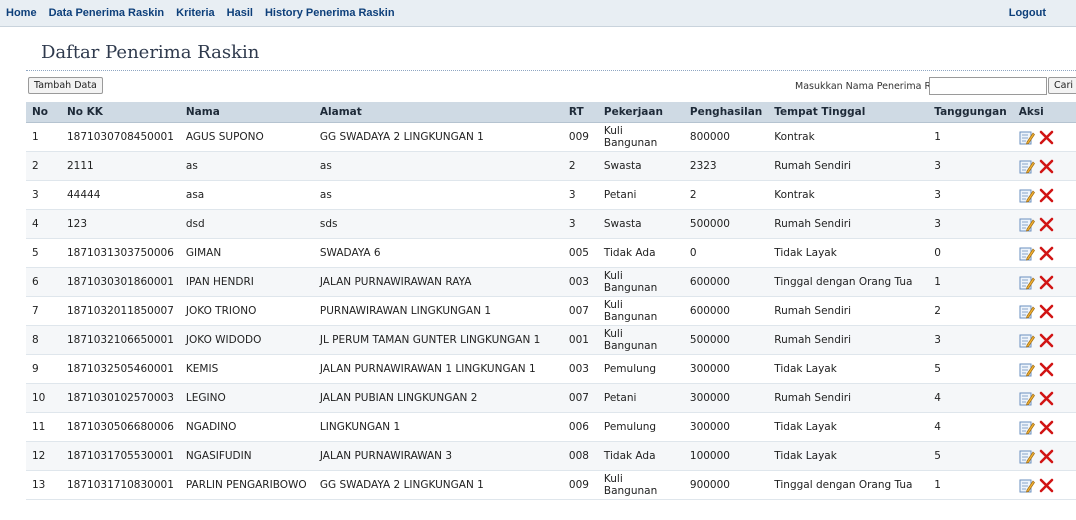 This screenshot has height=520, width=1076. Describe the element at coordinates (120, 369) in the screenshot. I see `cell-no-kk: 1871032505460001` at that location.